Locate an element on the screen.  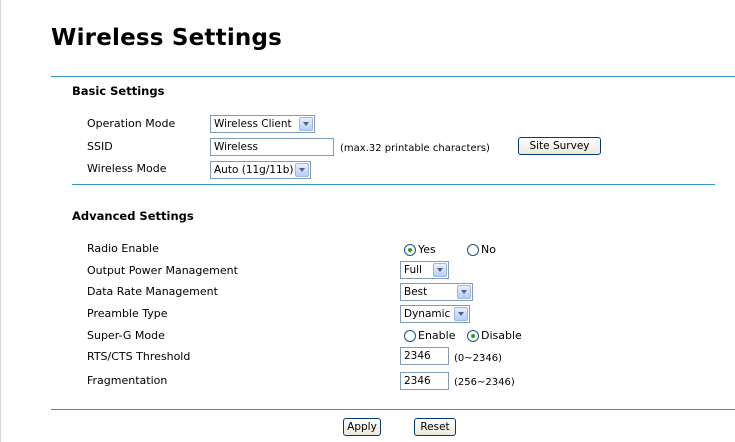
data-rate-value: Best is located at coordinates (416, 292).